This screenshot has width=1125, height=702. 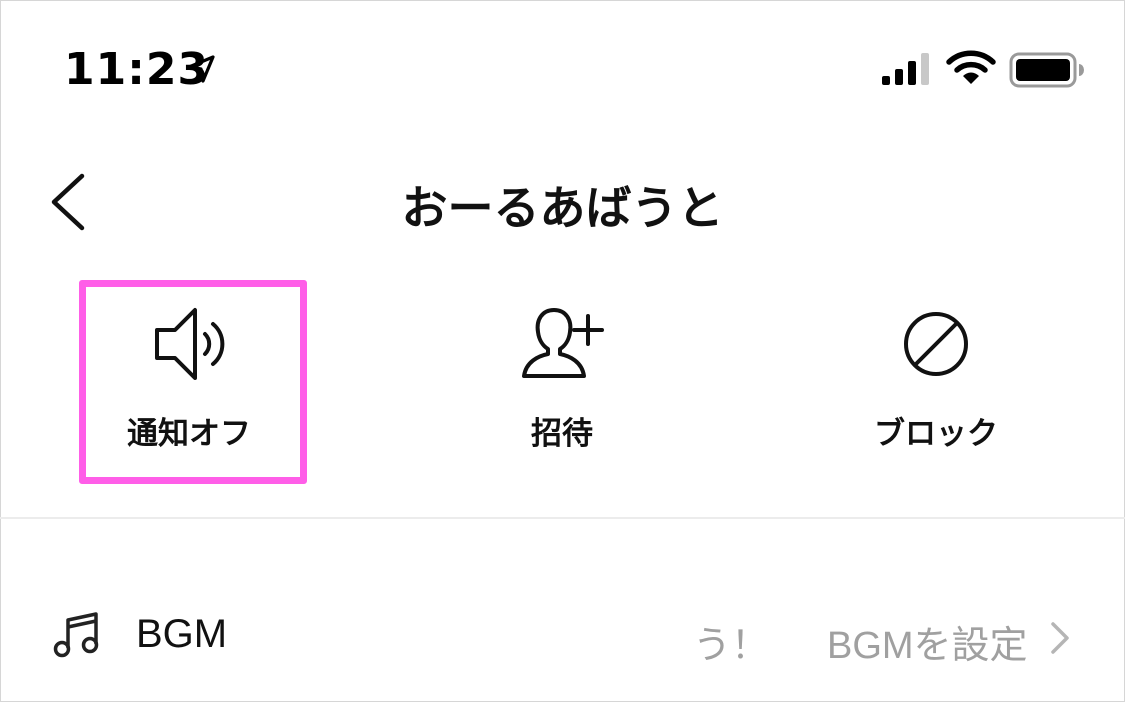 I want to click on block-button: ブロック, so click(x=936, y=378).